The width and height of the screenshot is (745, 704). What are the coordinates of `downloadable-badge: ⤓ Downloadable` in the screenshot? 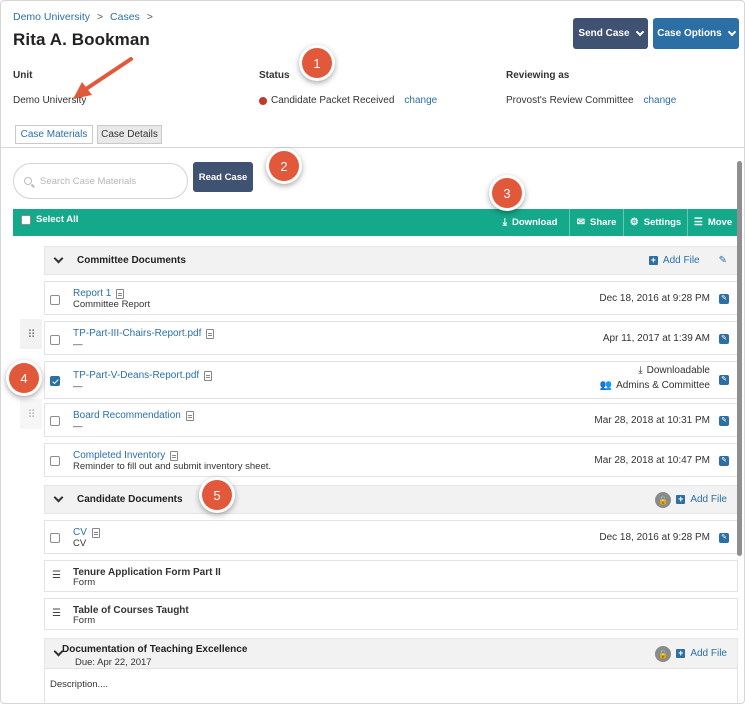 It's located at (674, 370).